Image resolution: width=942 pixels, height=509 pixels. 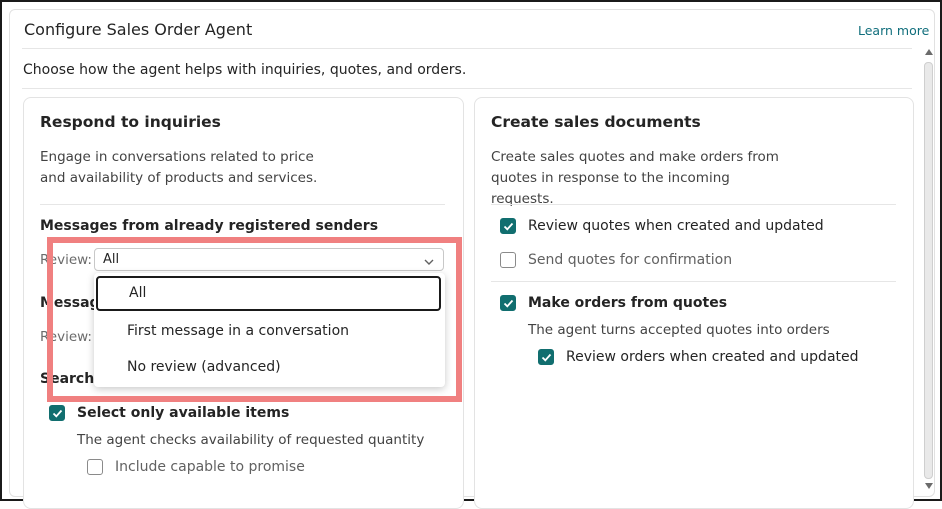 I want to click on unknown-review-label: Review:, so click(x=66, y=337).